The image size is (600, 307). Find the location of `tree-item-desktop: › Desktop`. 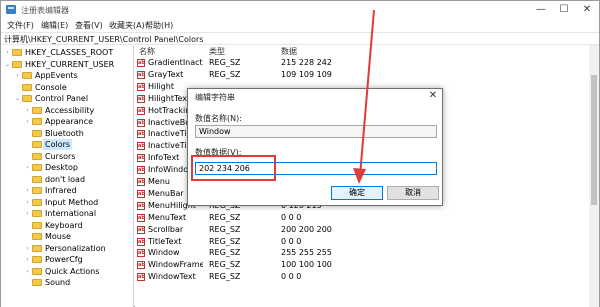

tree-item-desktop: › Desktop is located at coordinates (67, 167).